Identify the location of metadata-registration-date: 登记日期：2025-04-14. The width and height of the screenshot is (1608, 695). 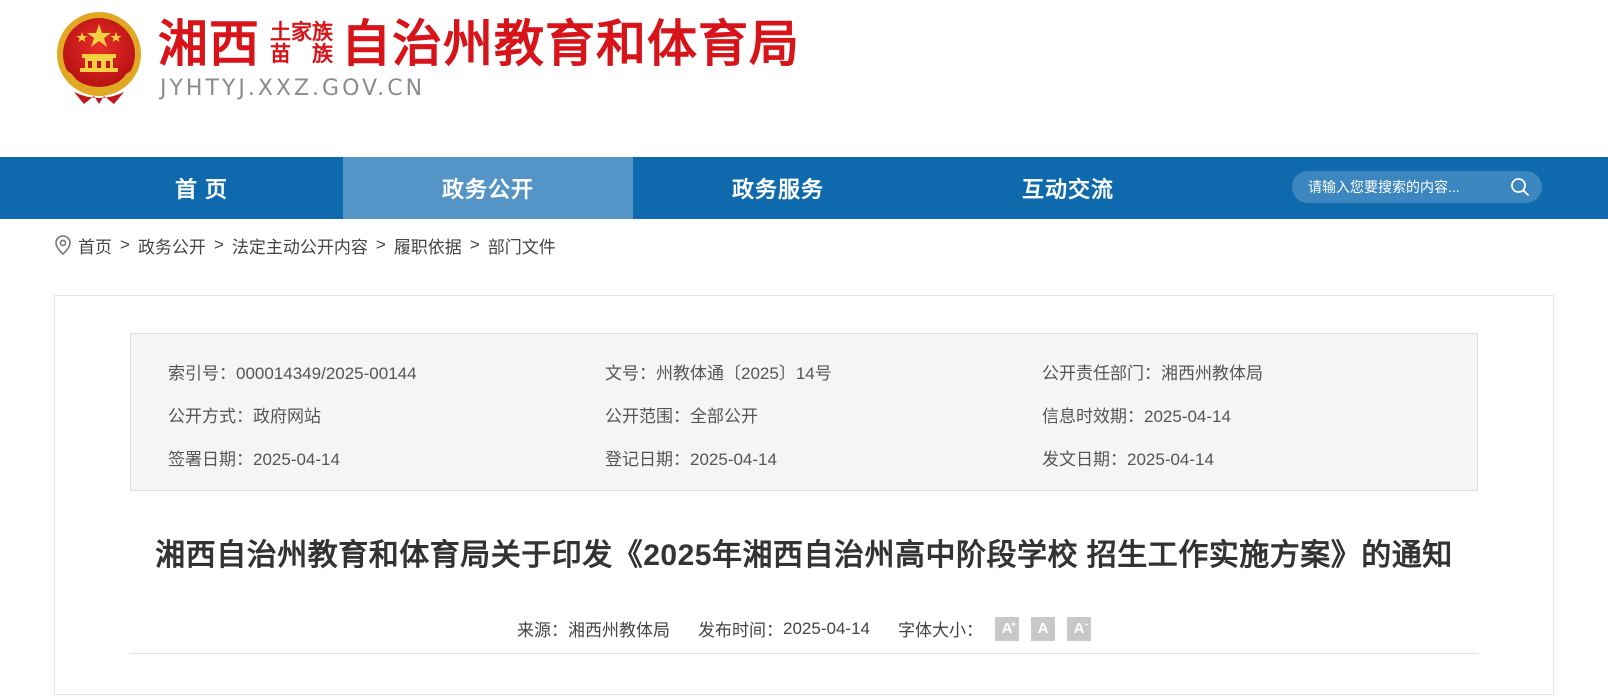
(691, 457).